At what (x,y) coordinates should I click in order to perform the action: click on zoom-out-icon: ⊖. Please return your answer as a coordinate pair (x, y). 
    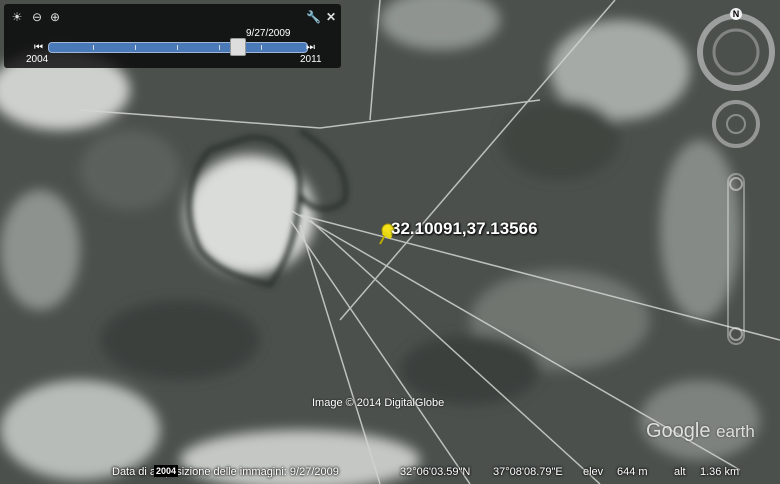
    Looking at the image, I should click on (37, 17).